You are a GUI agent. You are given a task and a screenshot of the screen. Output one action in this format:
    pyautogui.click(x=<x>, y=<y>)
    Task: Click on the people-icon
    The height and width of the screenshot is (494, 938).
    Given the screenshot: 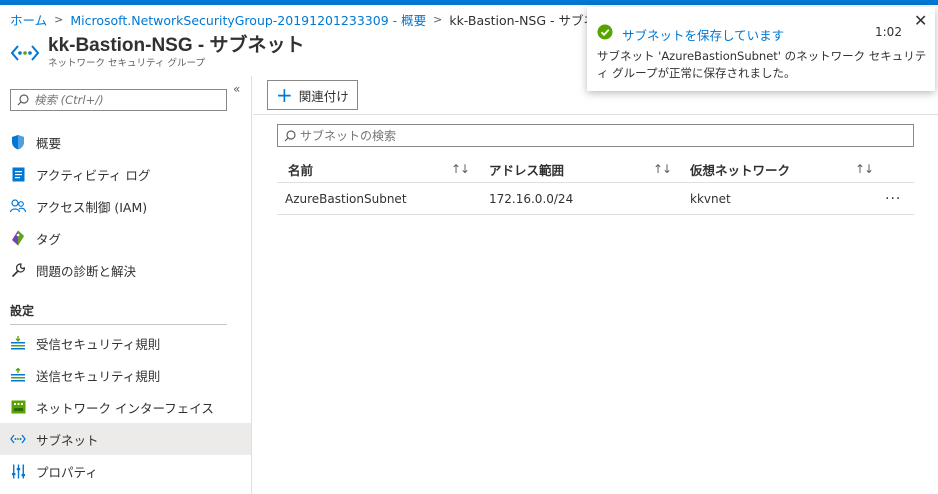 What is the action you would take?
    pyautogui.click(x=18, y=206)
    